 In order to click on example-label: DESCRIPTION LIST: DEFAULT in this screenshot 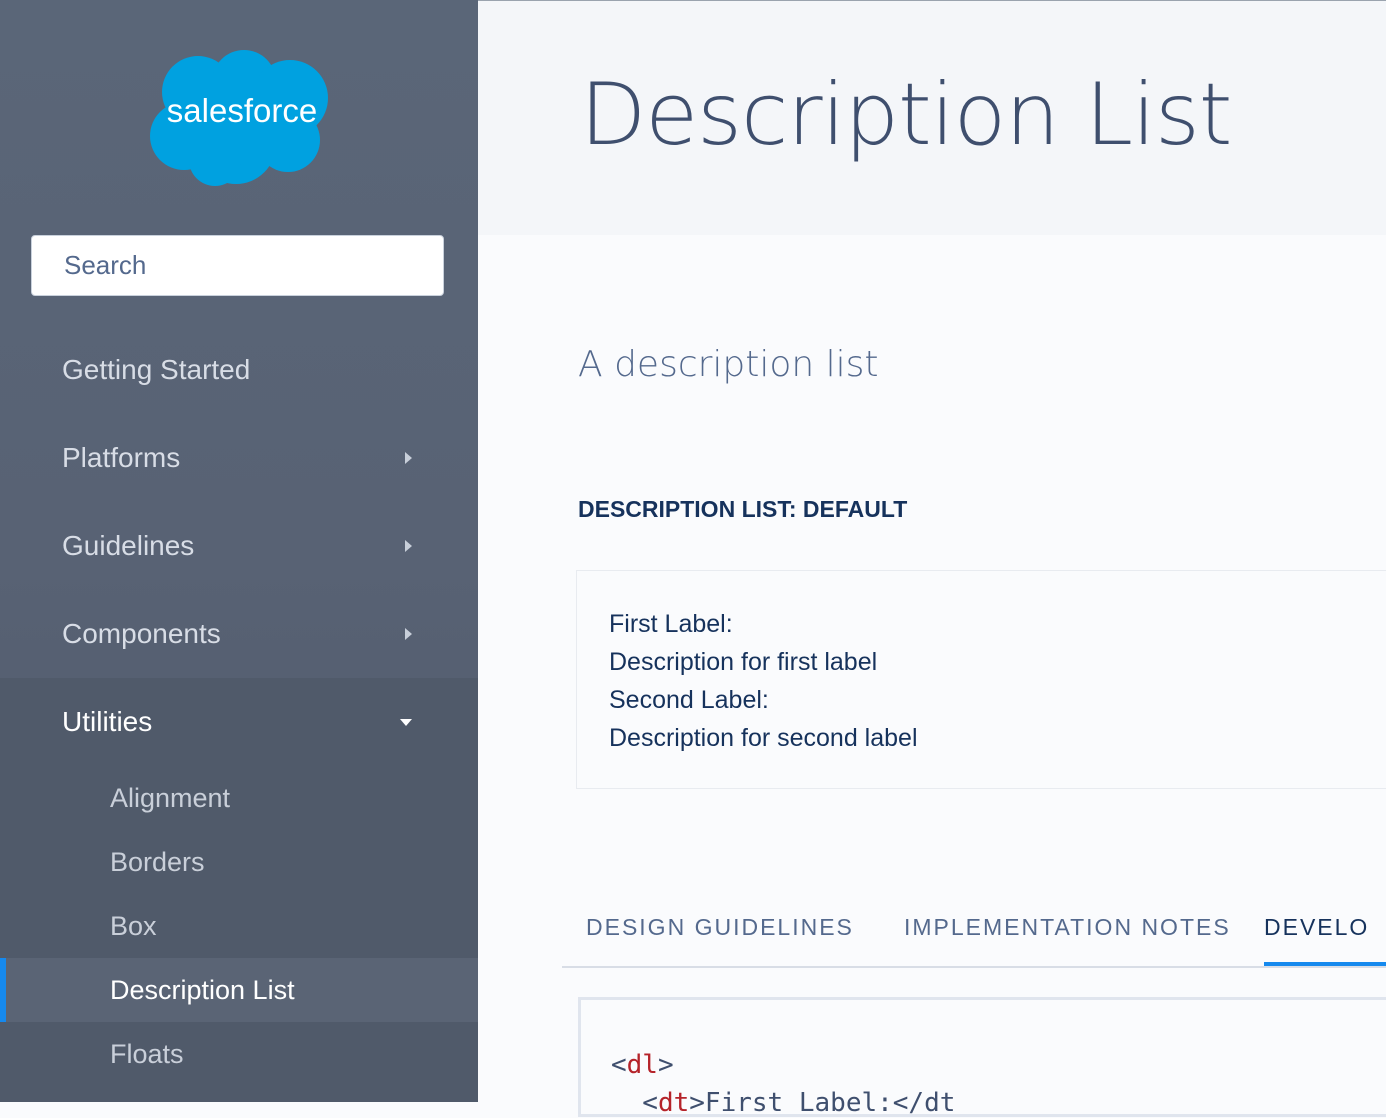, I will do `click(743, 509)`.